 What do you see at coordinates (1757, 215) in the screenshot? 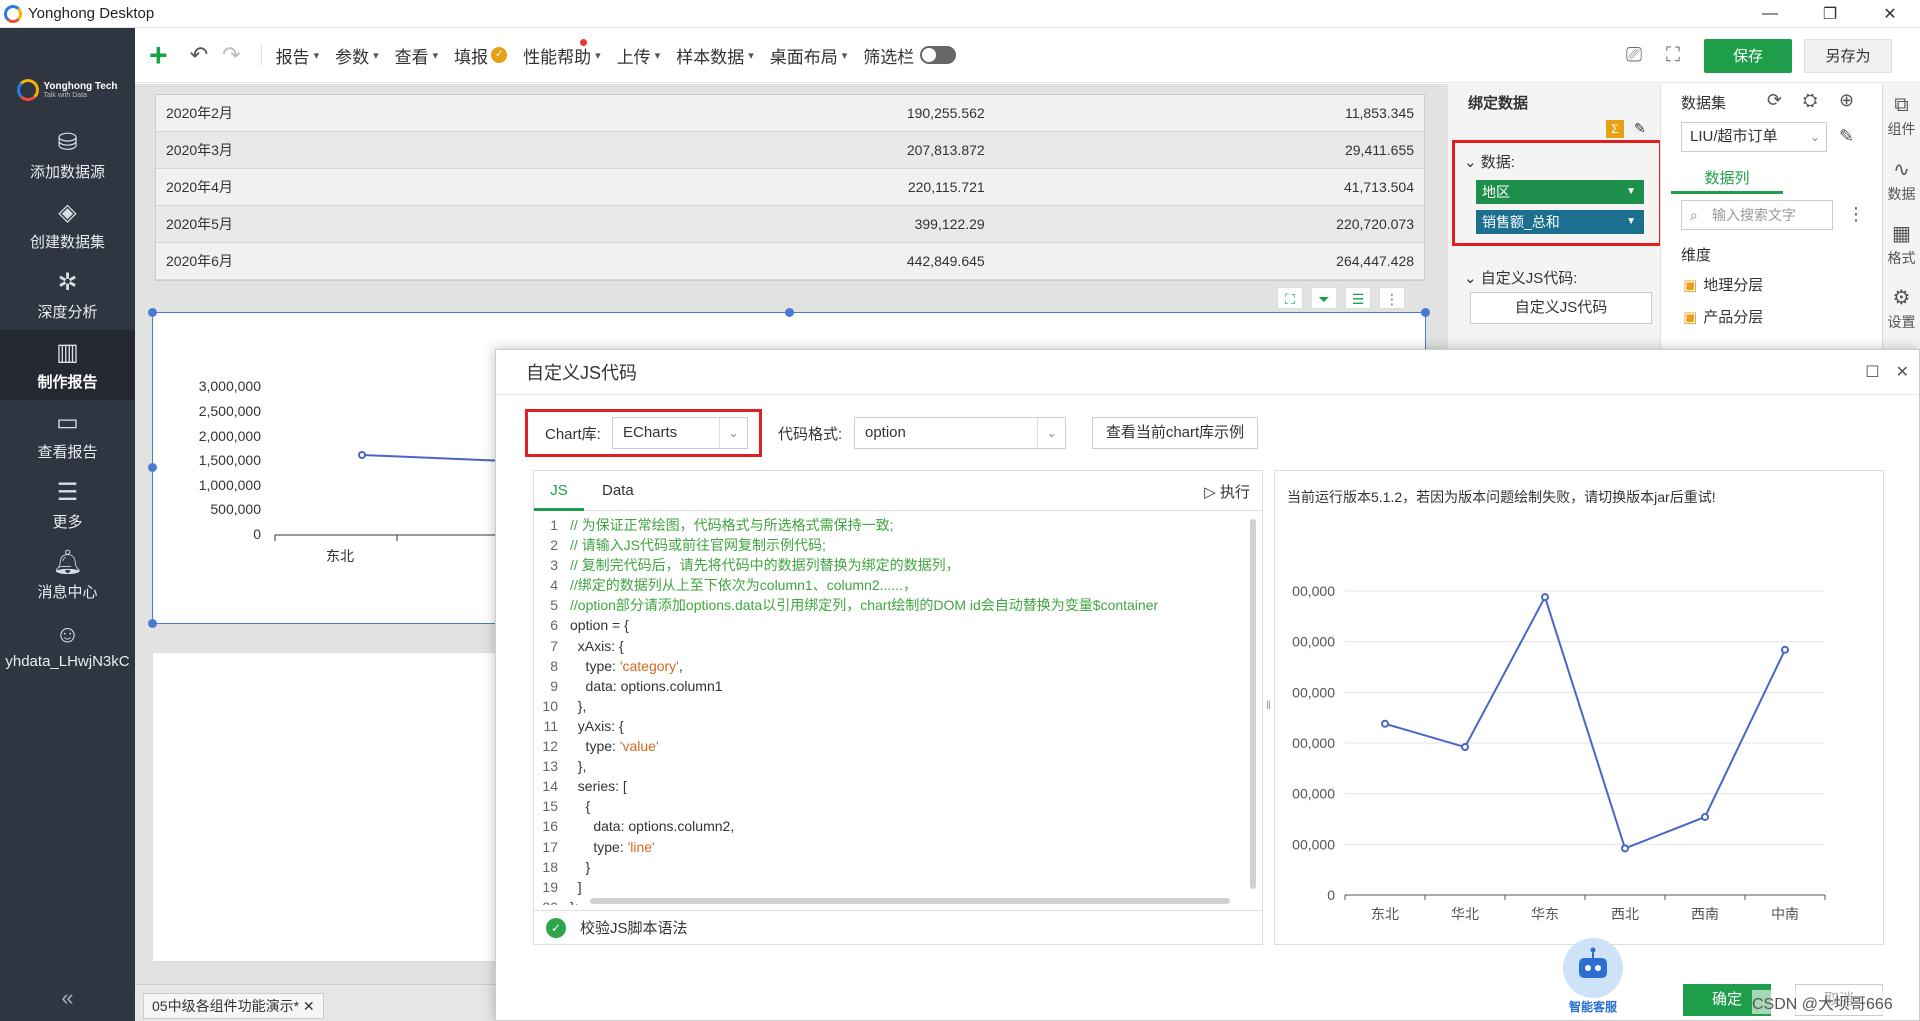
I see `field-search-input: ⌕ 输入搜索文字` at bounding box center [1757, 215].